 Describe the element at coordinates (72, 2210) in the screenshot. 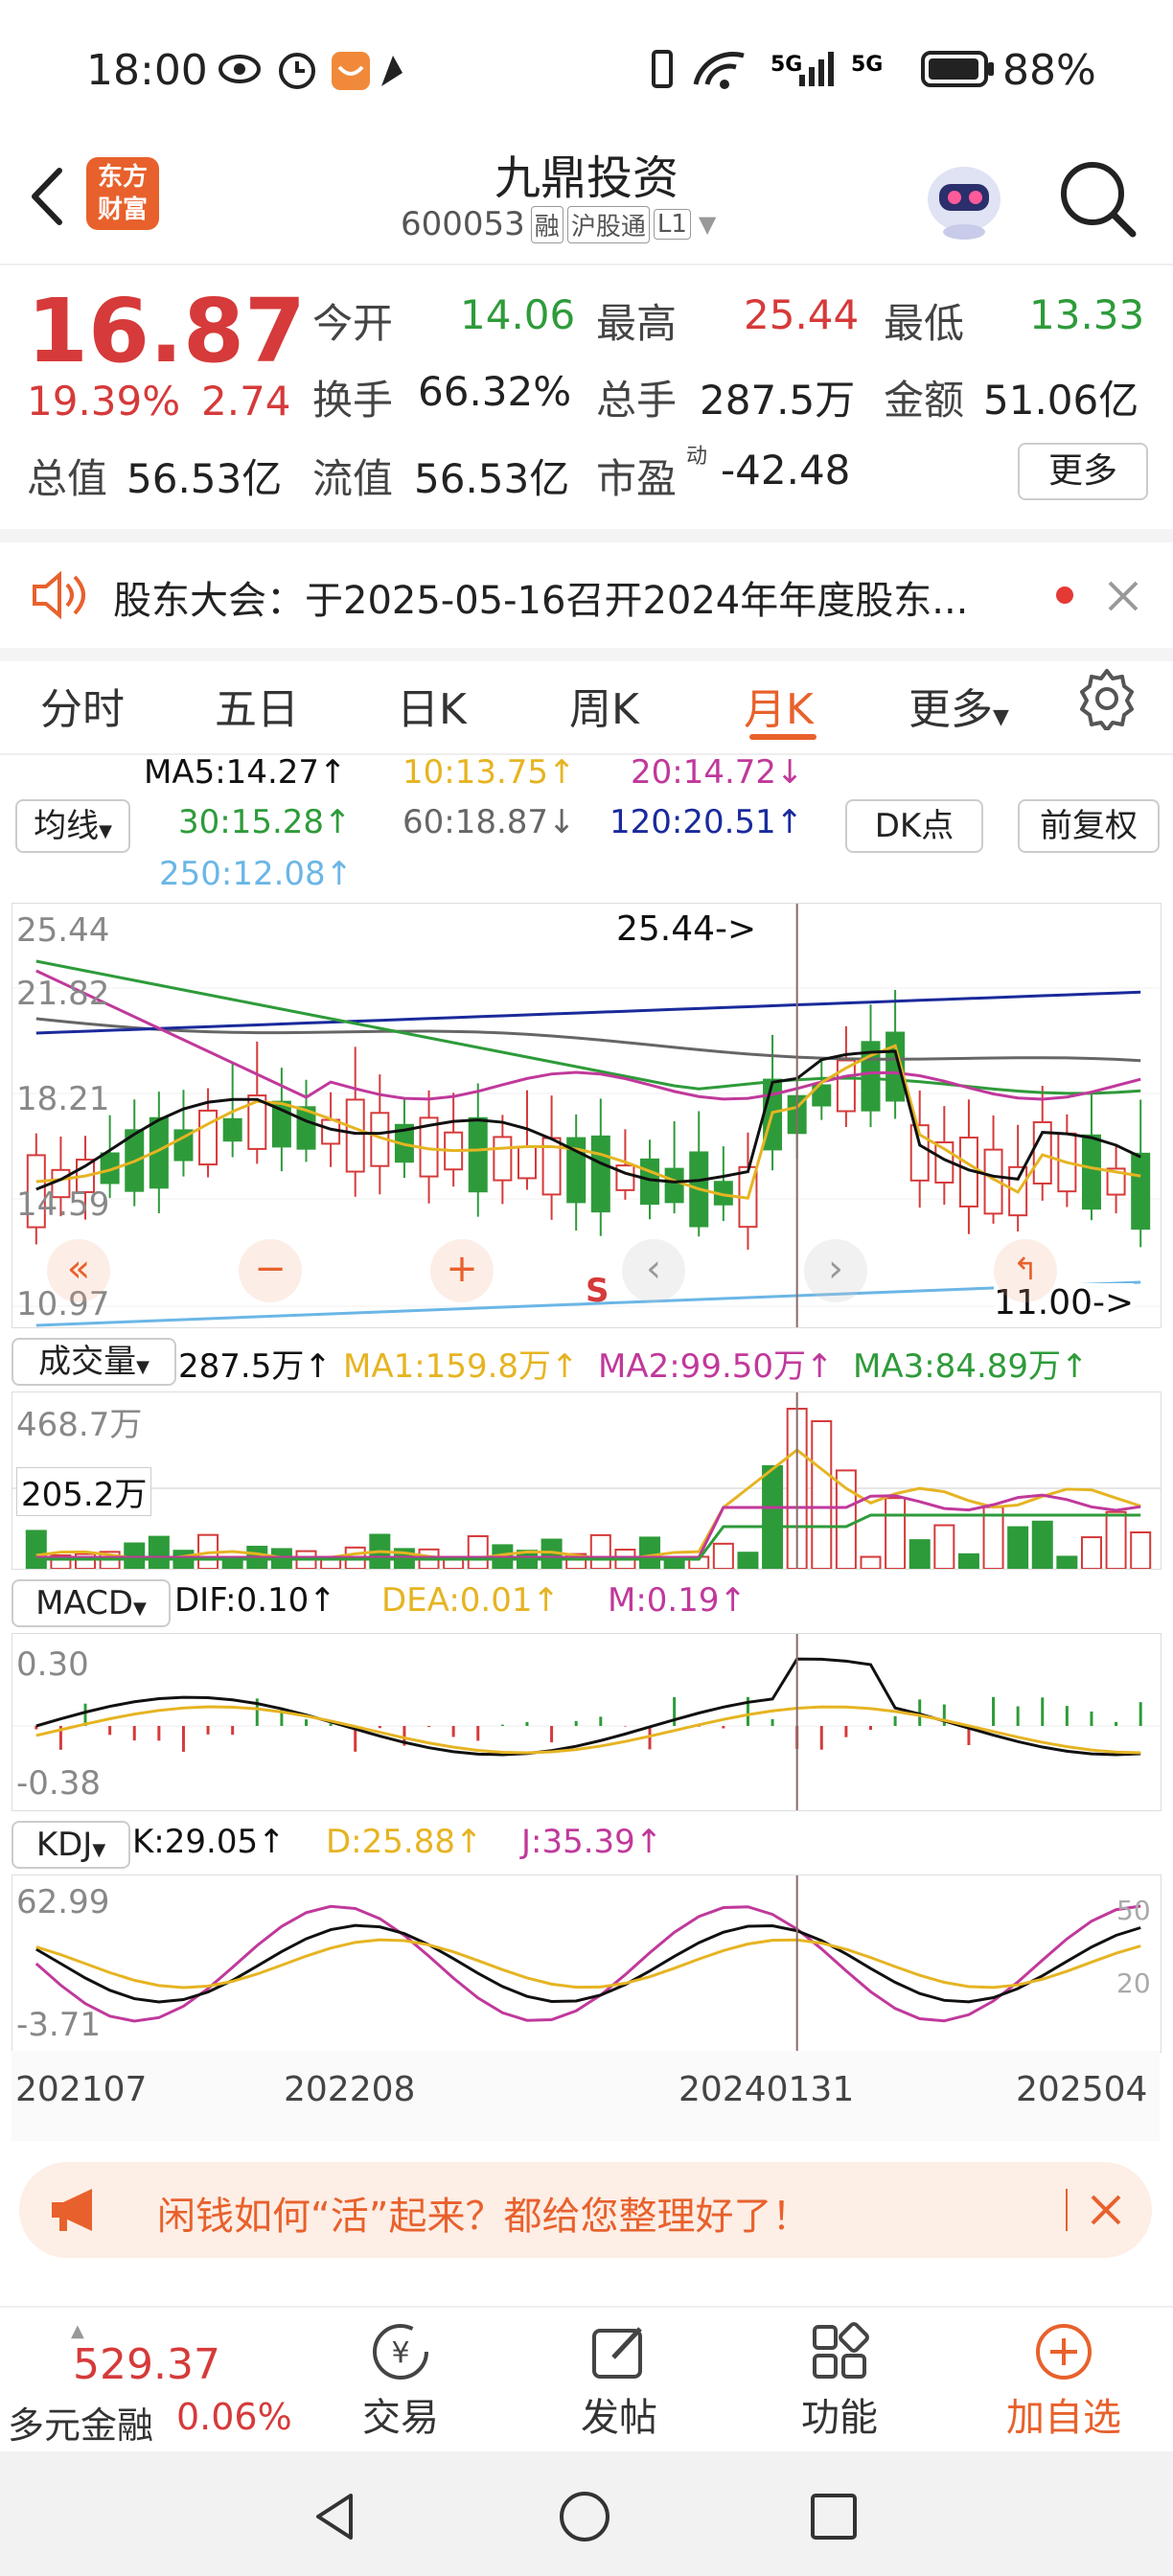

I see `megaphone-icon` at that location.